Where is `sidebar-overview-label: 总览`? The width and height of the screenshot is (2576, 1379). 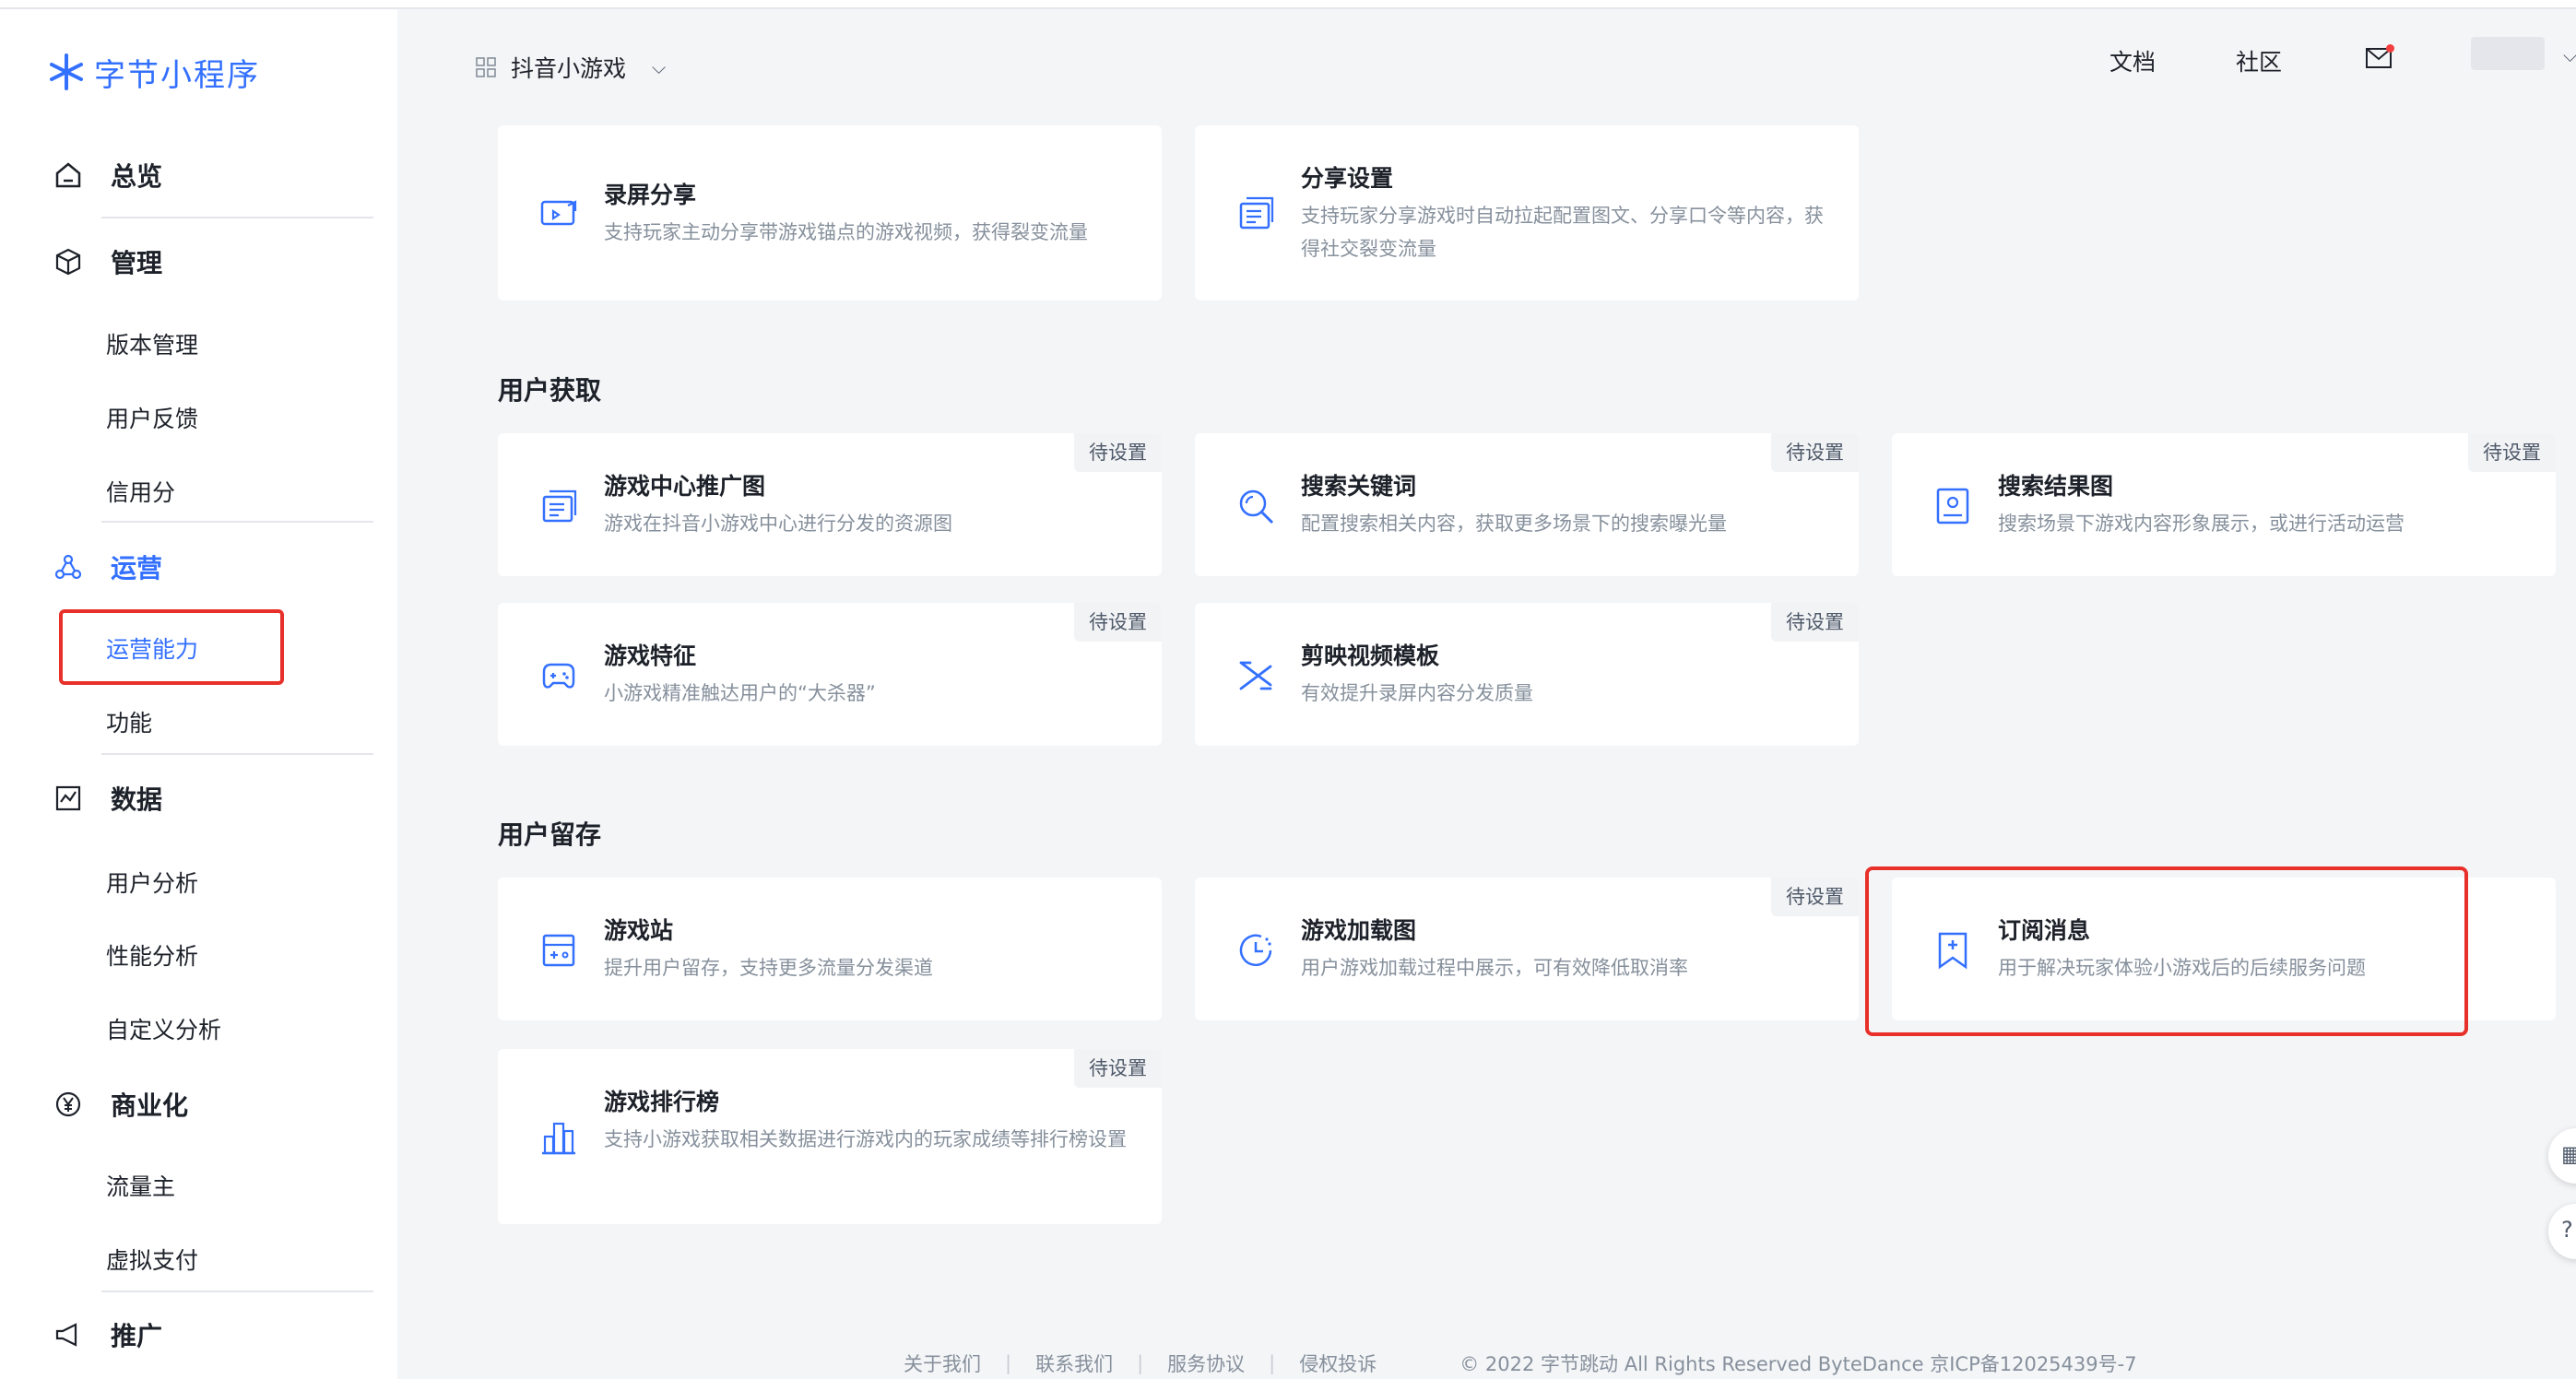 sidebar-overview-label: 总览 is located at coordinates (137, 176).